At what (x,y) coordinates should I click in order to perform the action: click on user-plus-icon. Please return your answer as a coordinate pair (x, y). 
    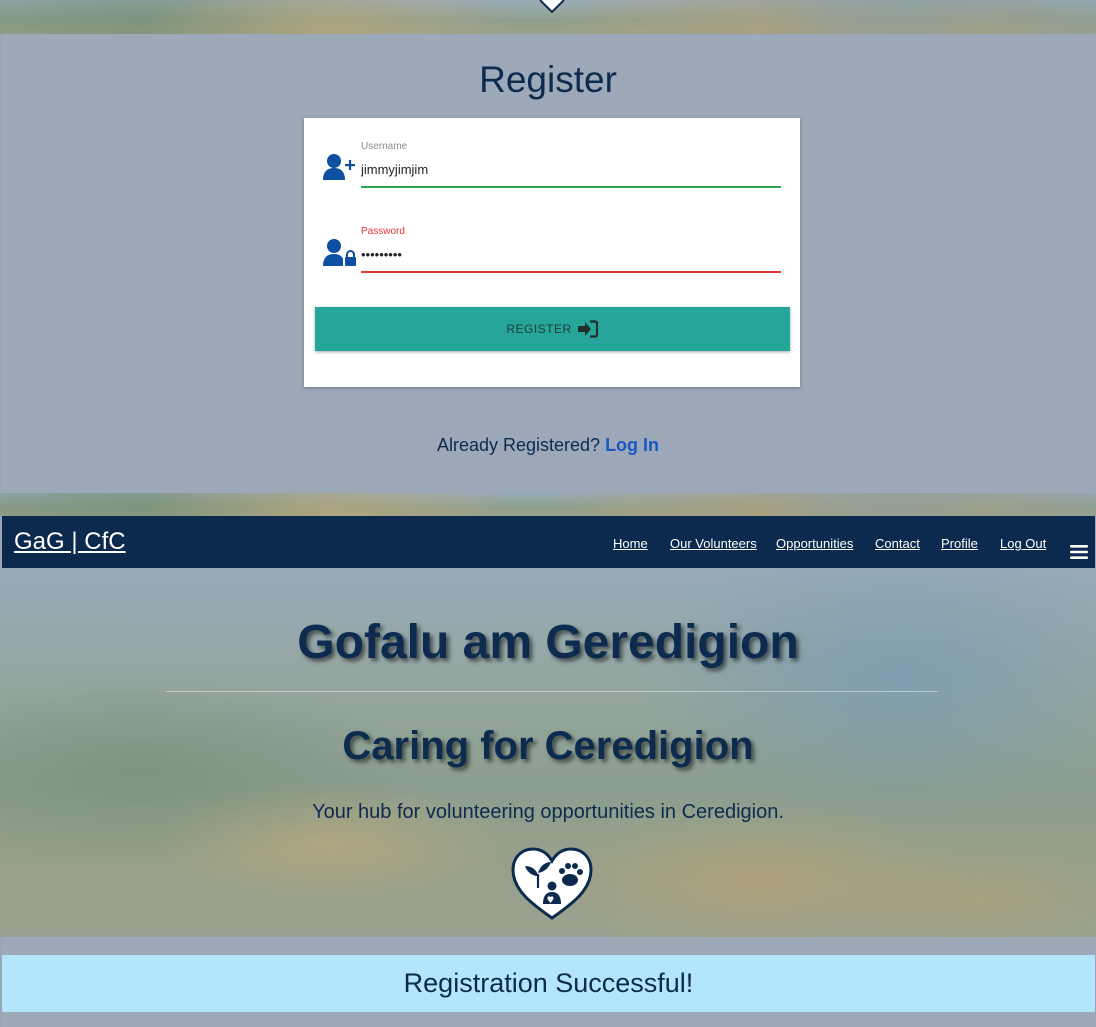
    Looking at the image, I should click on (339, 167).